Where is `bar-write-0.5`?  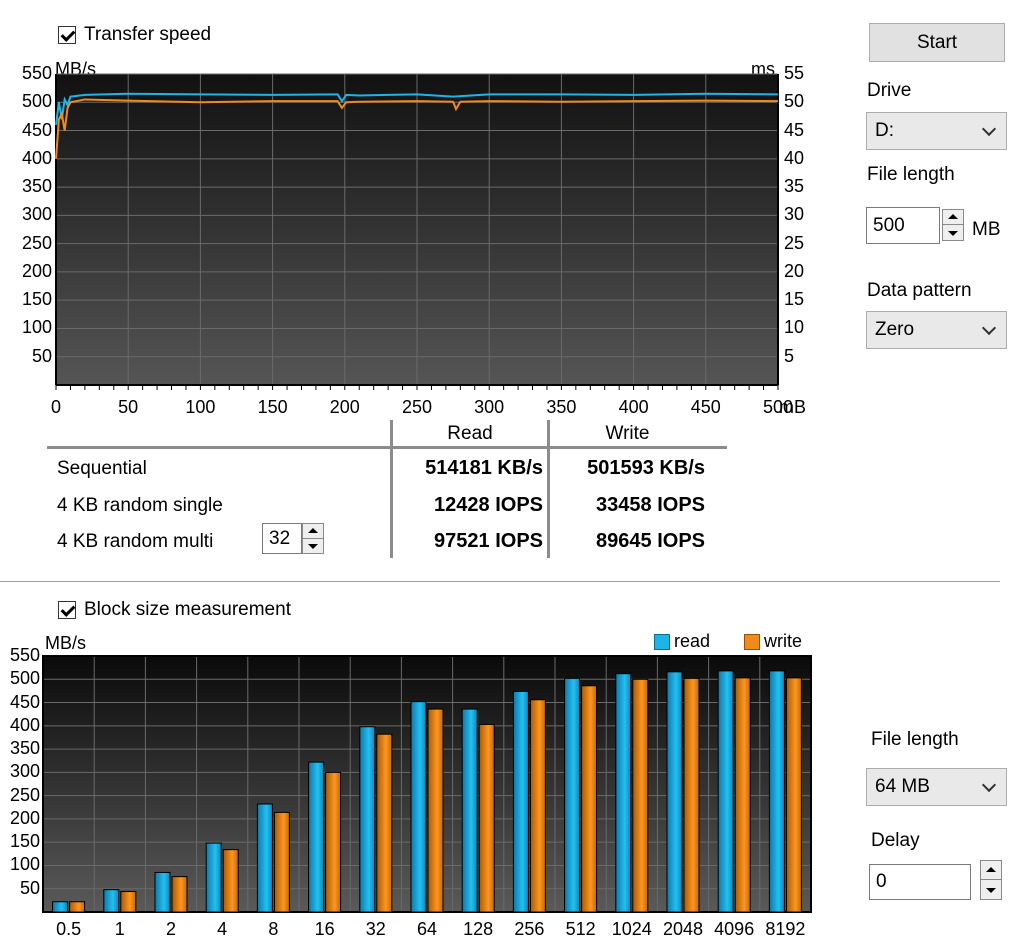
bar-write-0.5 is located at coordinates (77, 907).